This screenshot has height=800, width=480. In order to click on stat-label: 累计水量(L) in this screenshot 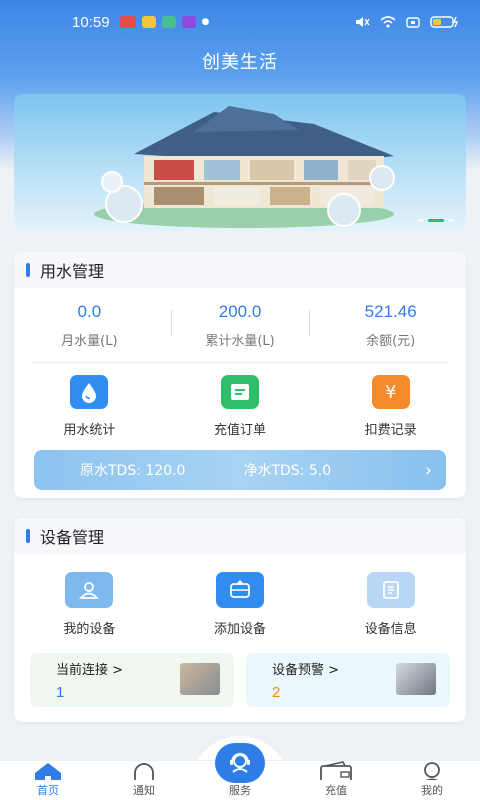, I will do `click(240, 341)`.